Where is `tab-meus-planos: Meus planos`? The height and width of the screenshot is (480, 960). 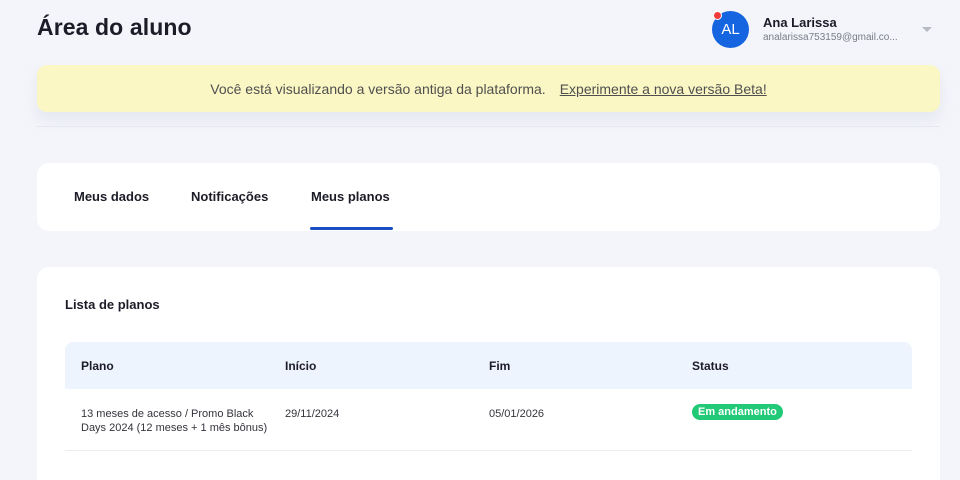 tab-meus-planos: Meus planos is located at coordinates (350, 196).